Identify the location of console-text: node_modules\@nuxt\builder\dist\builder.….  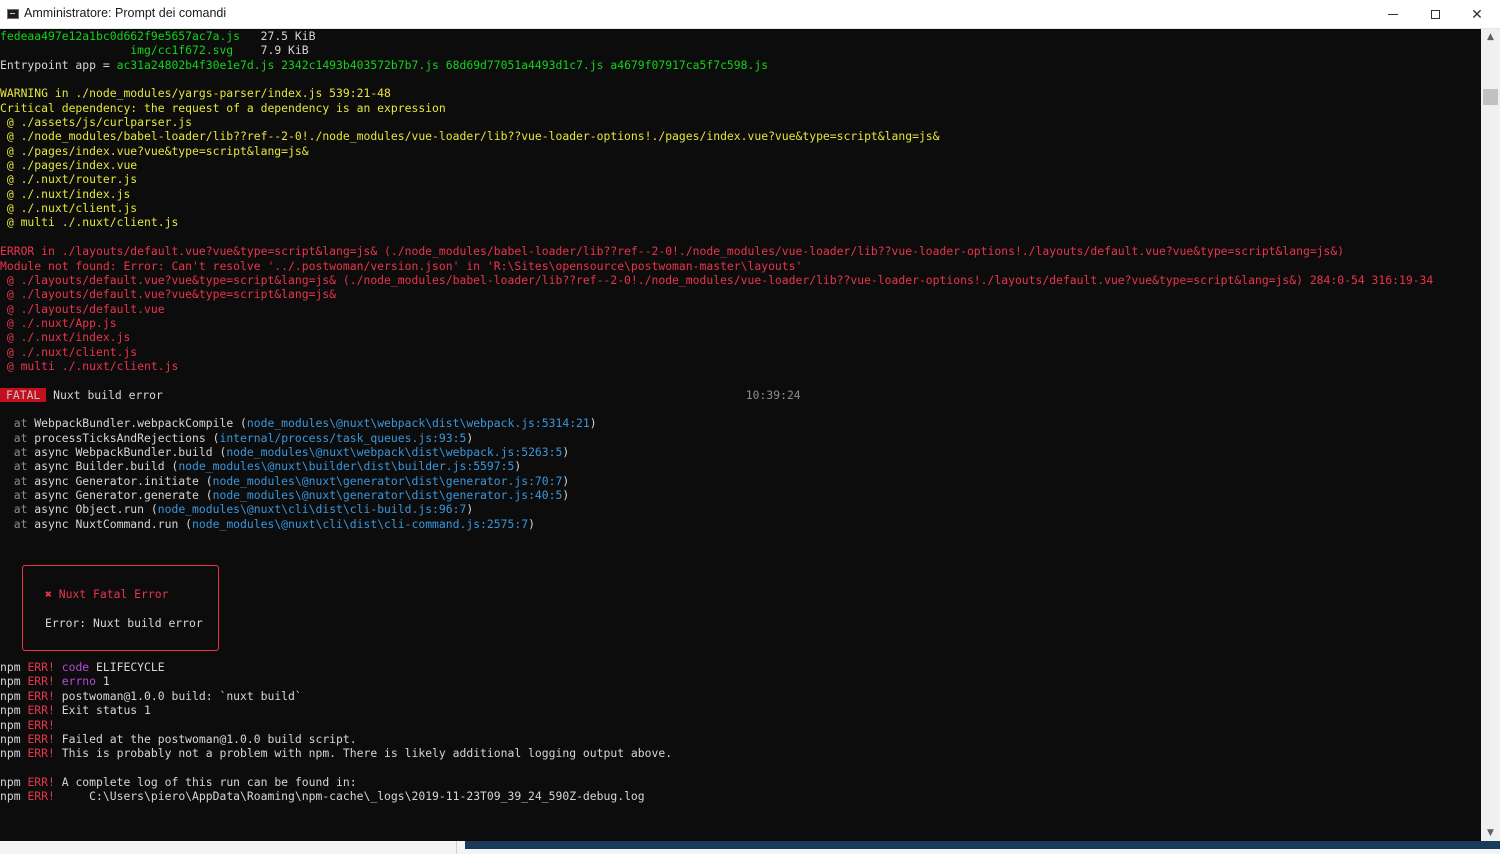
(346, 466).